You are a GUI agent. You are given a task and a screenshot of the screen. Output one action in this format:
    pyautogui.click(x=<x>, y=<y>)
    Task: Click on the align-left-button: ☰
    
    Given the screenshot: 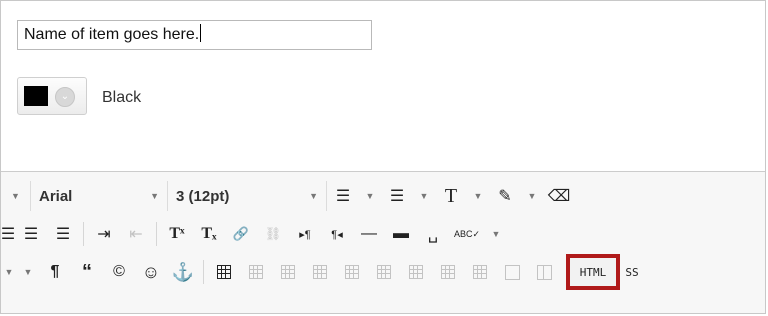 What is the action you would take?
    pyautogui.click(x=8, y=234)
    